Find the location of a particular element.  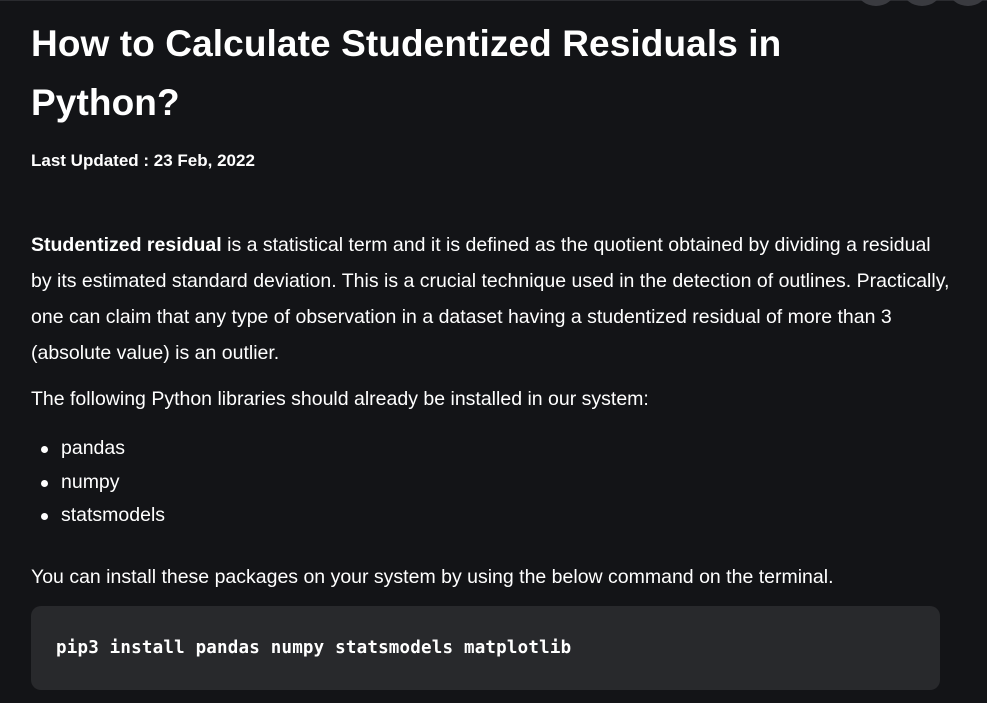

library-name: pandas is located at coordinates (93, 448).